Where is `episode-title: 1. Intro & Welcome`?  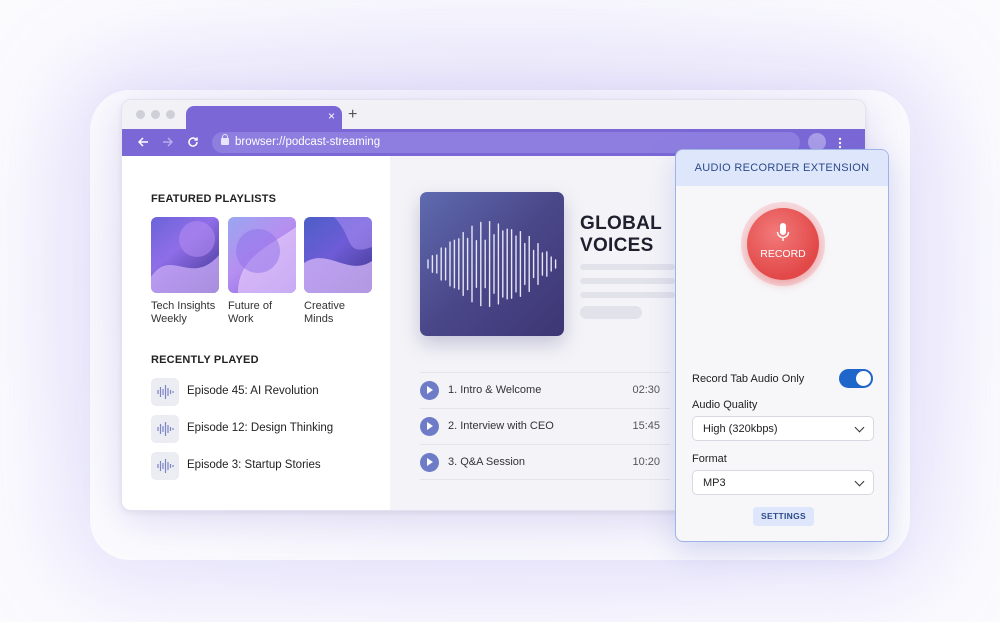 episode-title: 1. Intro & Welcome is located at coordinates (495, 390).